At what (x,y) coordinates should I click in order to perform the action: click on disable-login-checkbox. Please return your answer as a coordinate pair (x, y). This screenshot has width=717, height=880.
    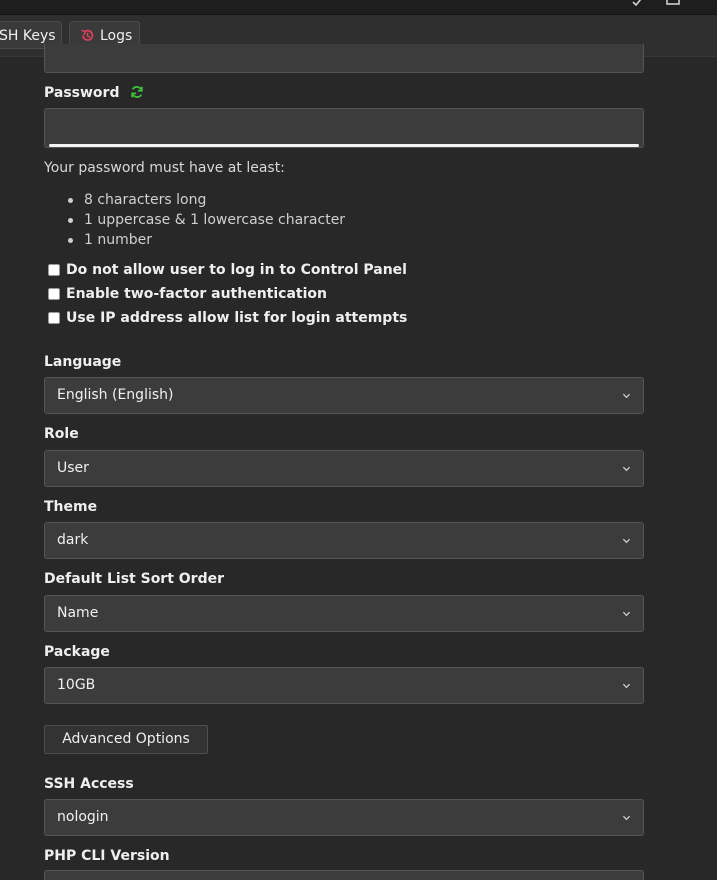
    Looking at the image, I should click on (54, 270).